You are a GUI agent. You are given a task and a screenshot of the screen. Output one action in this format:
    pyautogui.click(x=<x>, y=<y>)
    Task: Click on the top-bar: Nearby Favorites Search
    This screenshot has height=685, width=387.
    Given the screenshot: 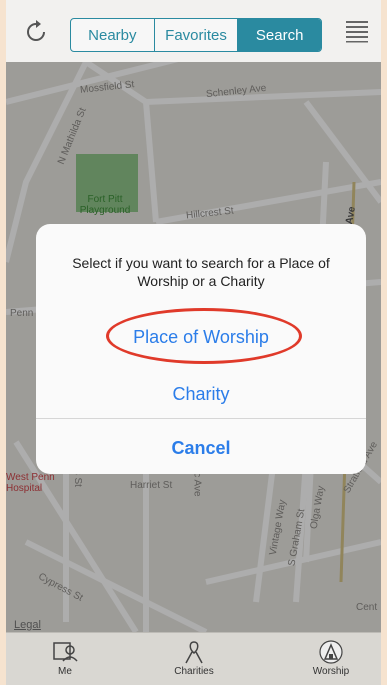 What is the action you would take?
    pyautogui.click(x=193, y=31)
    